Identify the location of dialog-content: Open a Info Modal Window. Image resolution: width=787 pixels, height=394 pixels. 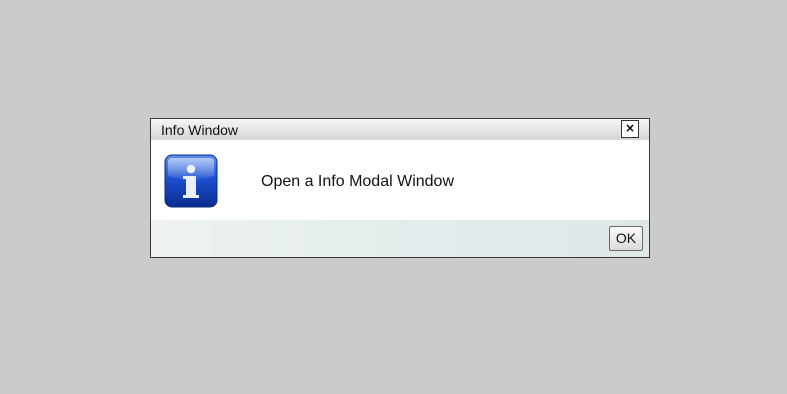
(400, 180).